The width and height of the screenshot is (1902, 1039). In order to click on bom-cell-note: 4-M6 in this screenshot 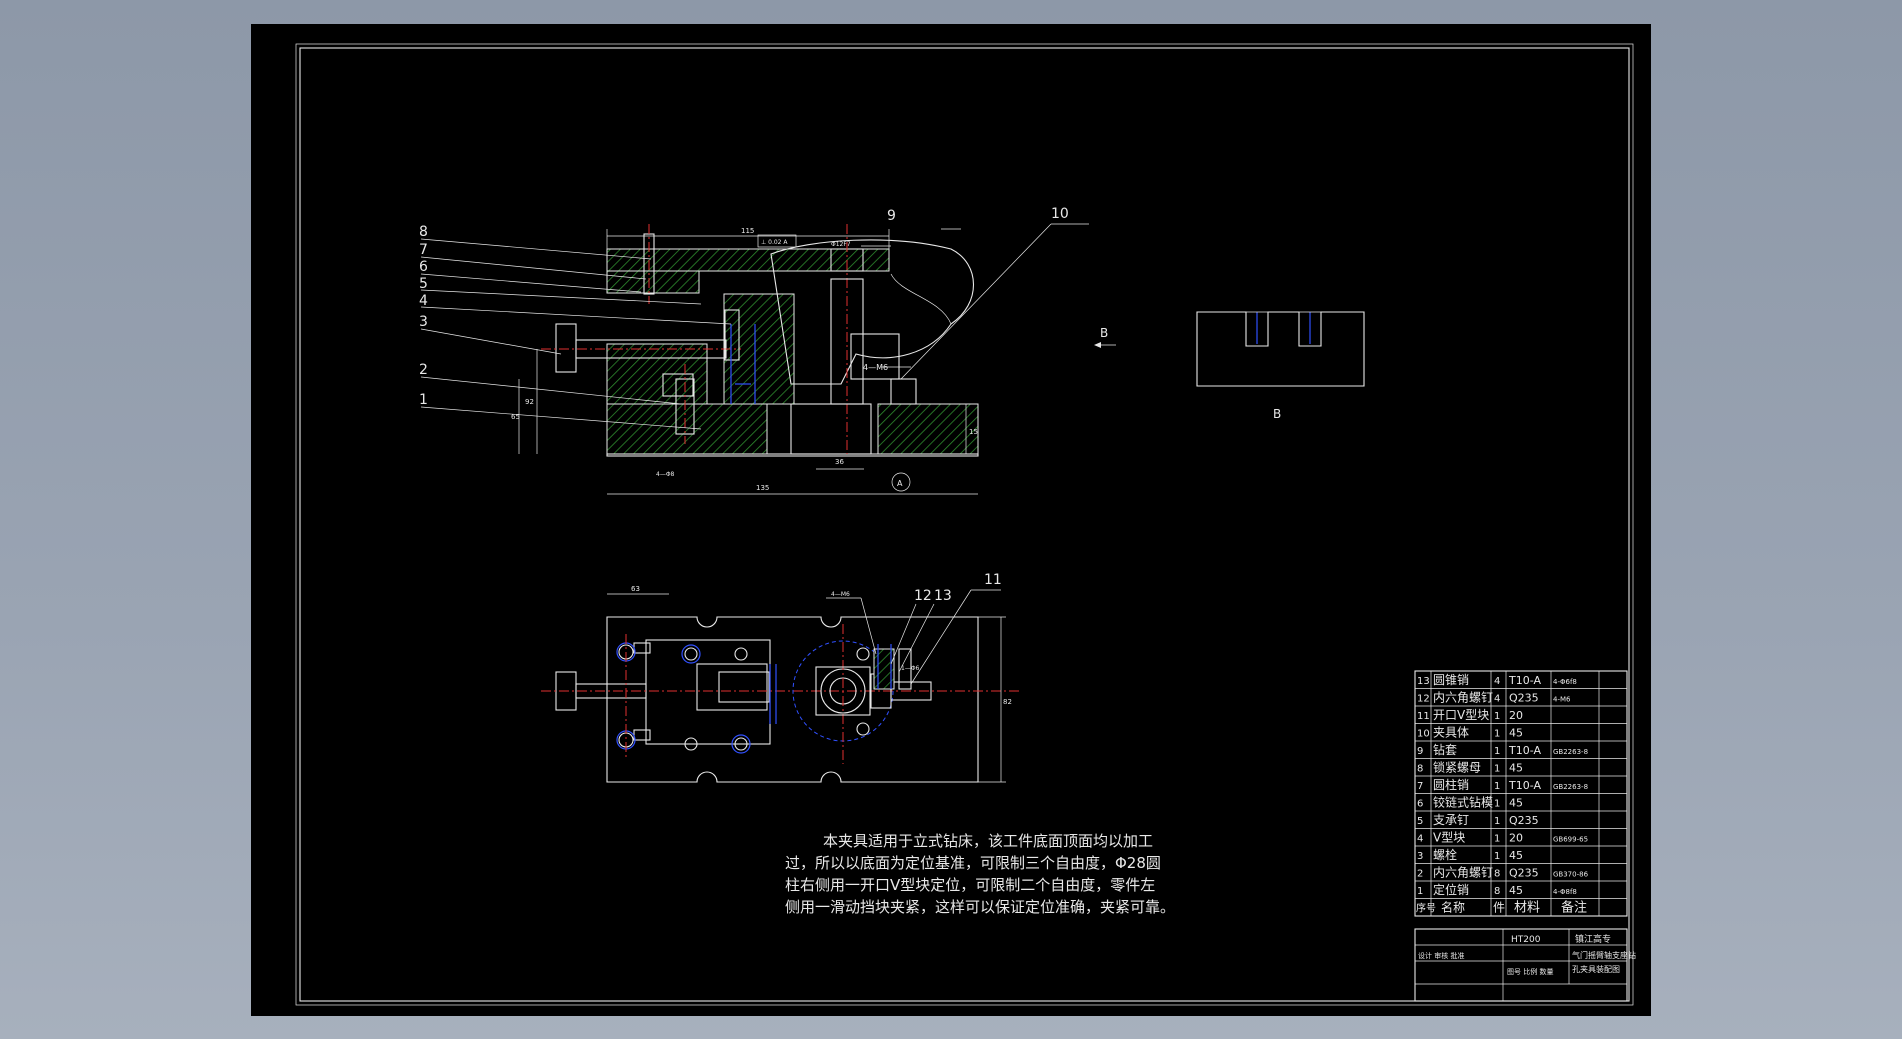, I will do `click(1562, 700)`.